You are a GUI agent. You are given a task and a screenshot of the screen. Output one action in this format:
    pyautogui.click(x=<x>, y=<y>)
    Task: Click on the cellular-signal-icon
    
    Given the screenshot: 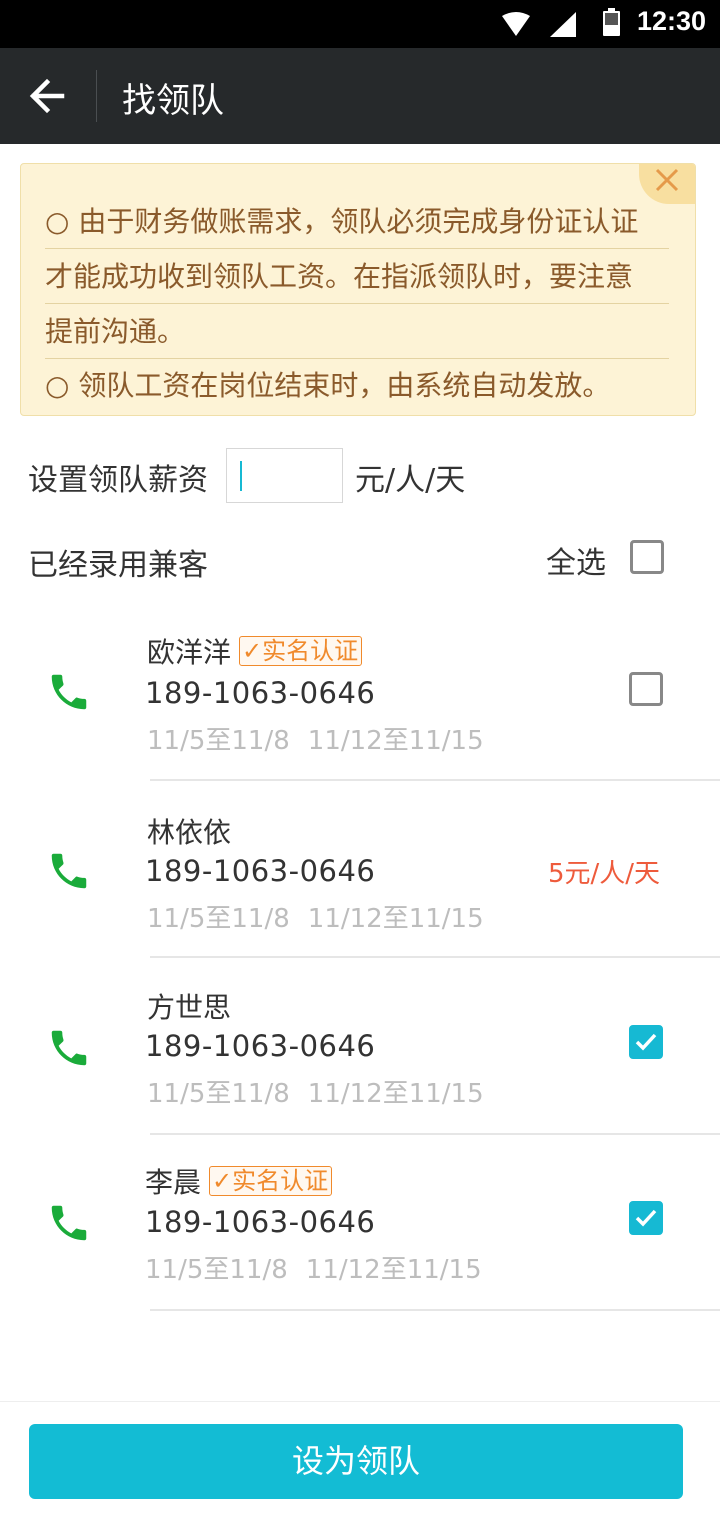 What is the action you would take?
    pyautogui.click(x=563, y=24)
    